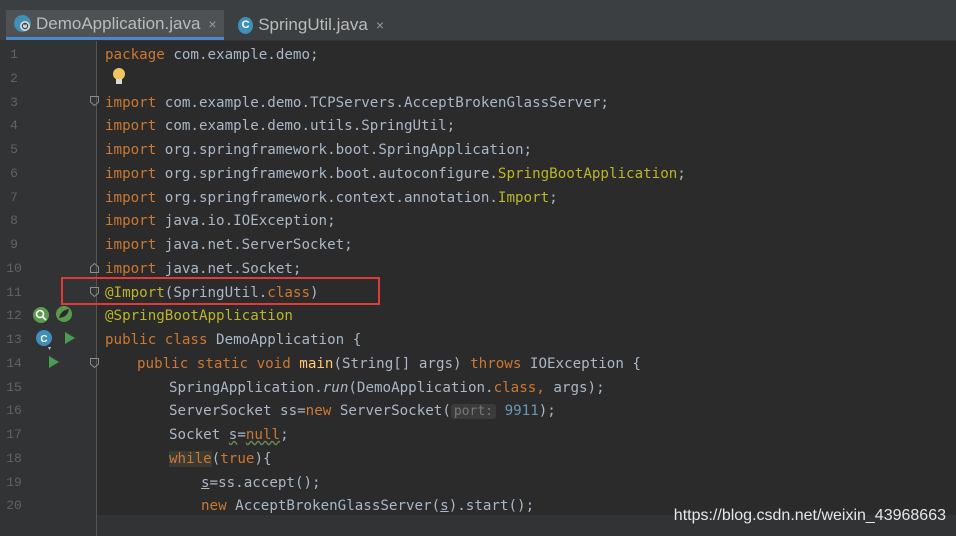 The width and height of the screenshot is (956, 536). I want to click on code-line: 9 import java.net.ServerSocket;, so click(478, 245).